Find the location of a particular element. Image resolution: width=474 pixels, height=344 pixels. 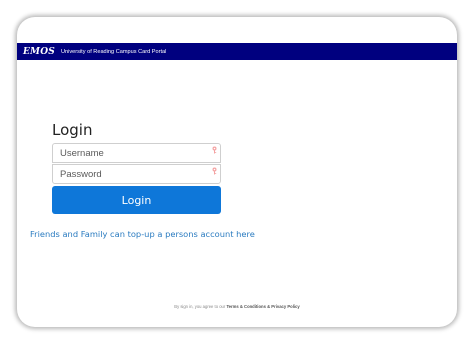

footer-ampersand: & is located at coordinates (269, 306).